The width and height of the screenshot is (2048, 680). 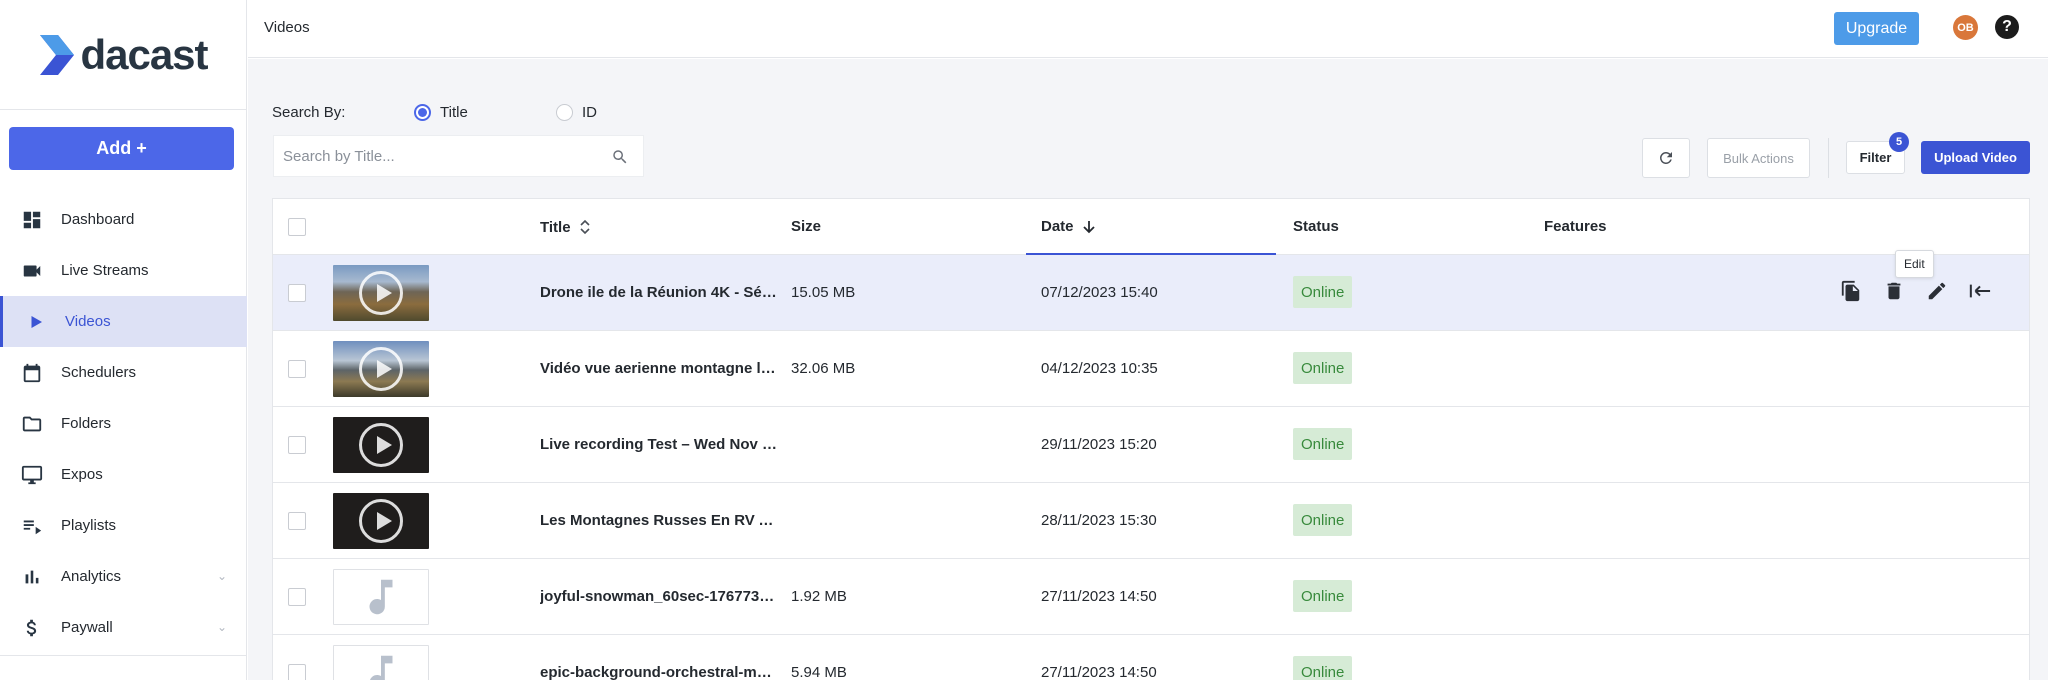 I want to click on video-title: Drone ile de la Réunion 4K - Sébastien, so click(x=659, y=292).